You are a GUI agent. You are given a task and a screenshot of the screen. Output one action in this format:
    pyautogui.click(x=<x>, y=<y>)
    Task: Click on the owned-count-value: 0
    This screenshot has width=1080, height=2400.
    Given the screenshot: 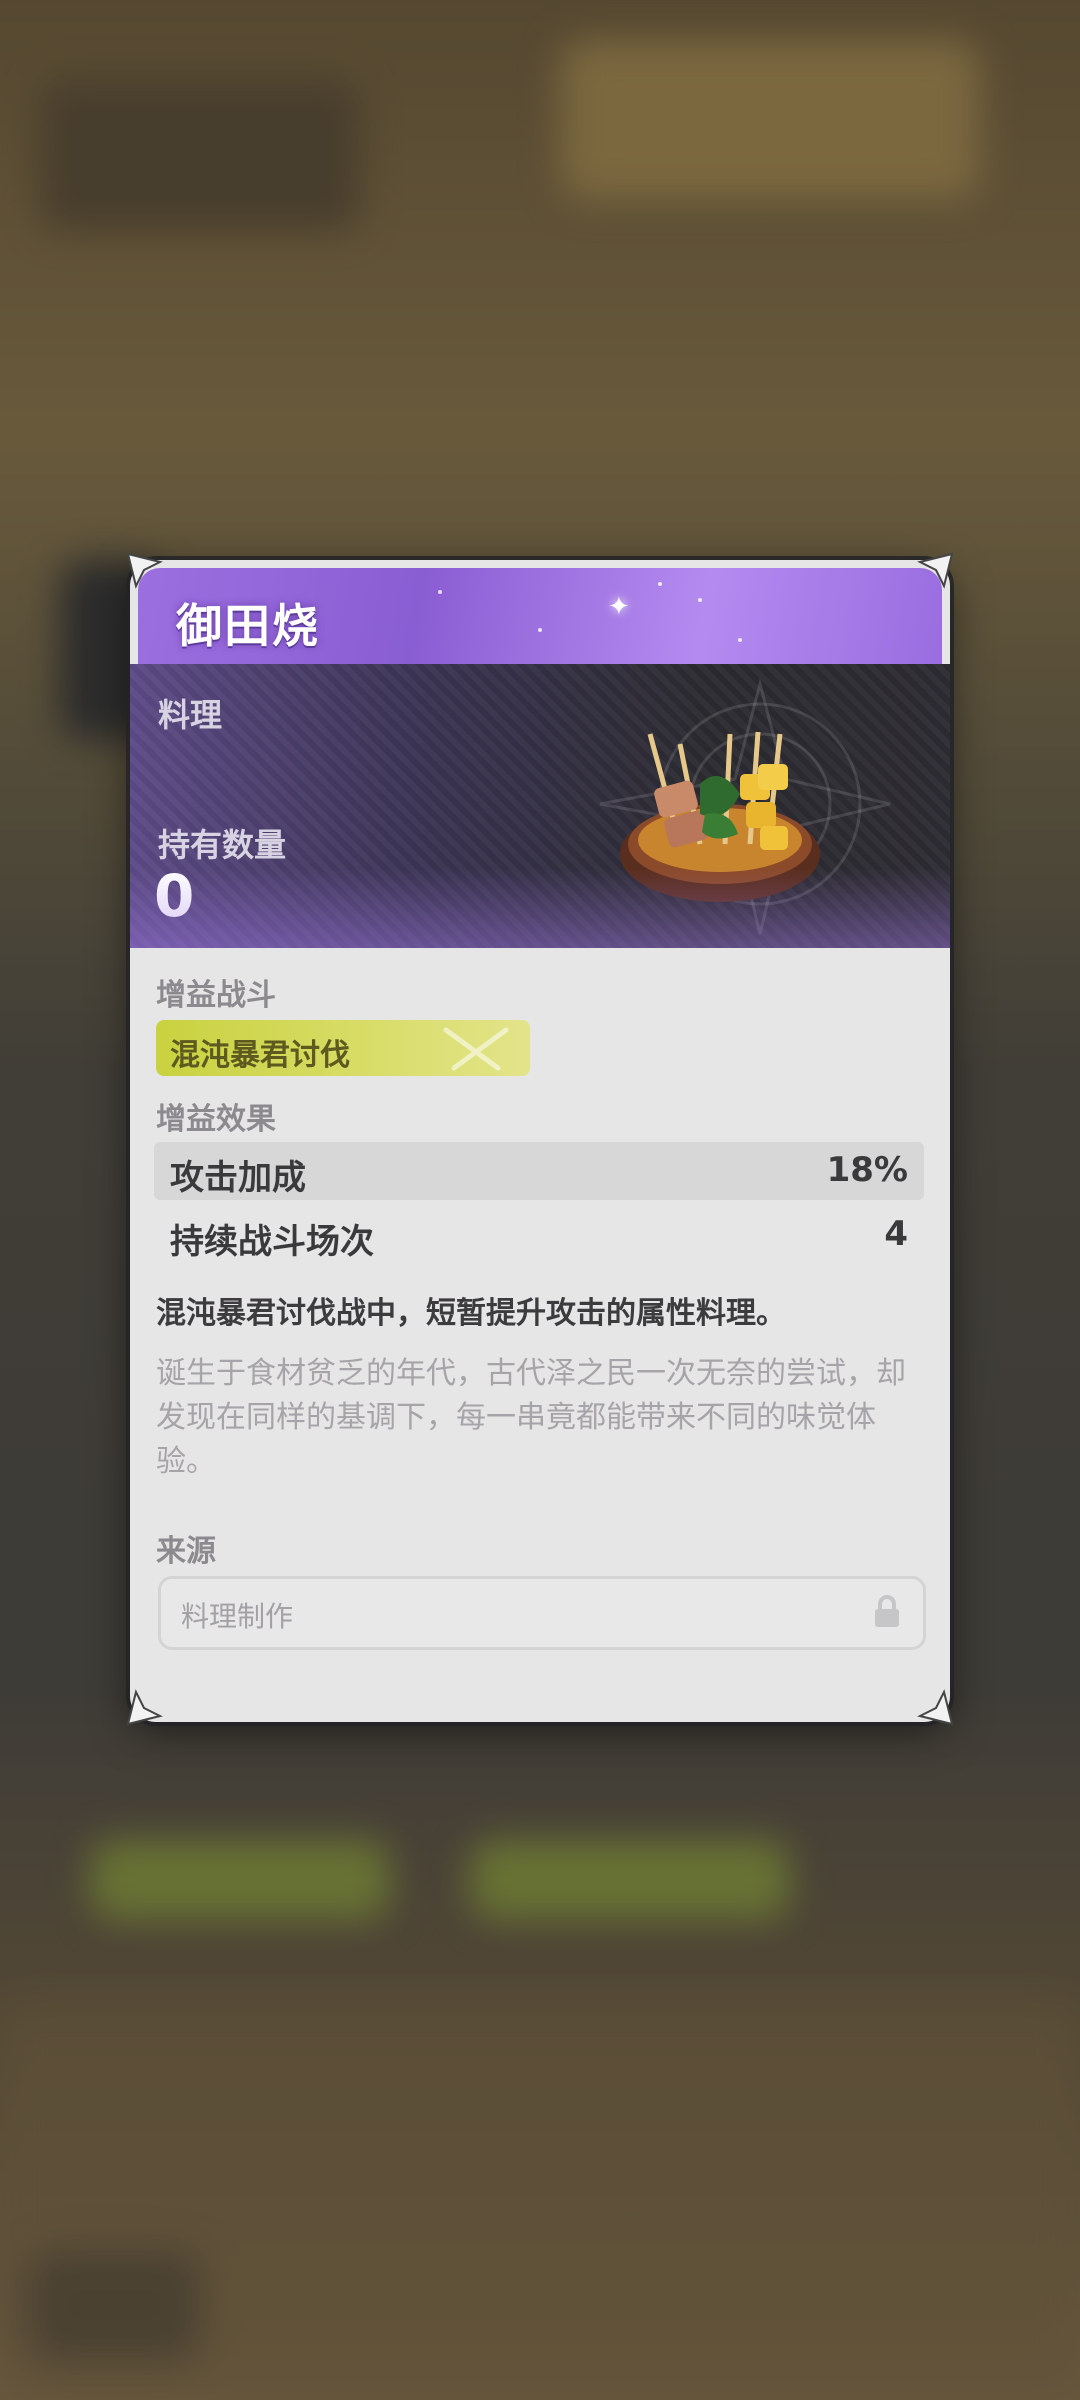 What is the action you would take?
    pyautogui.click(x=174, y=896)
    